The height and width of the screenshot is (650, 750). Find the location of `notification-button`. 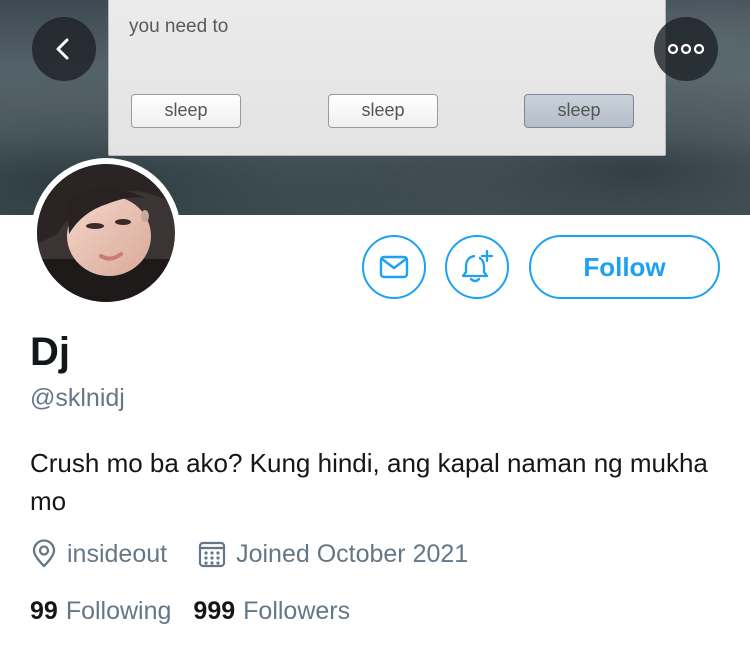

notification-button is located at coordinates (477, 267).